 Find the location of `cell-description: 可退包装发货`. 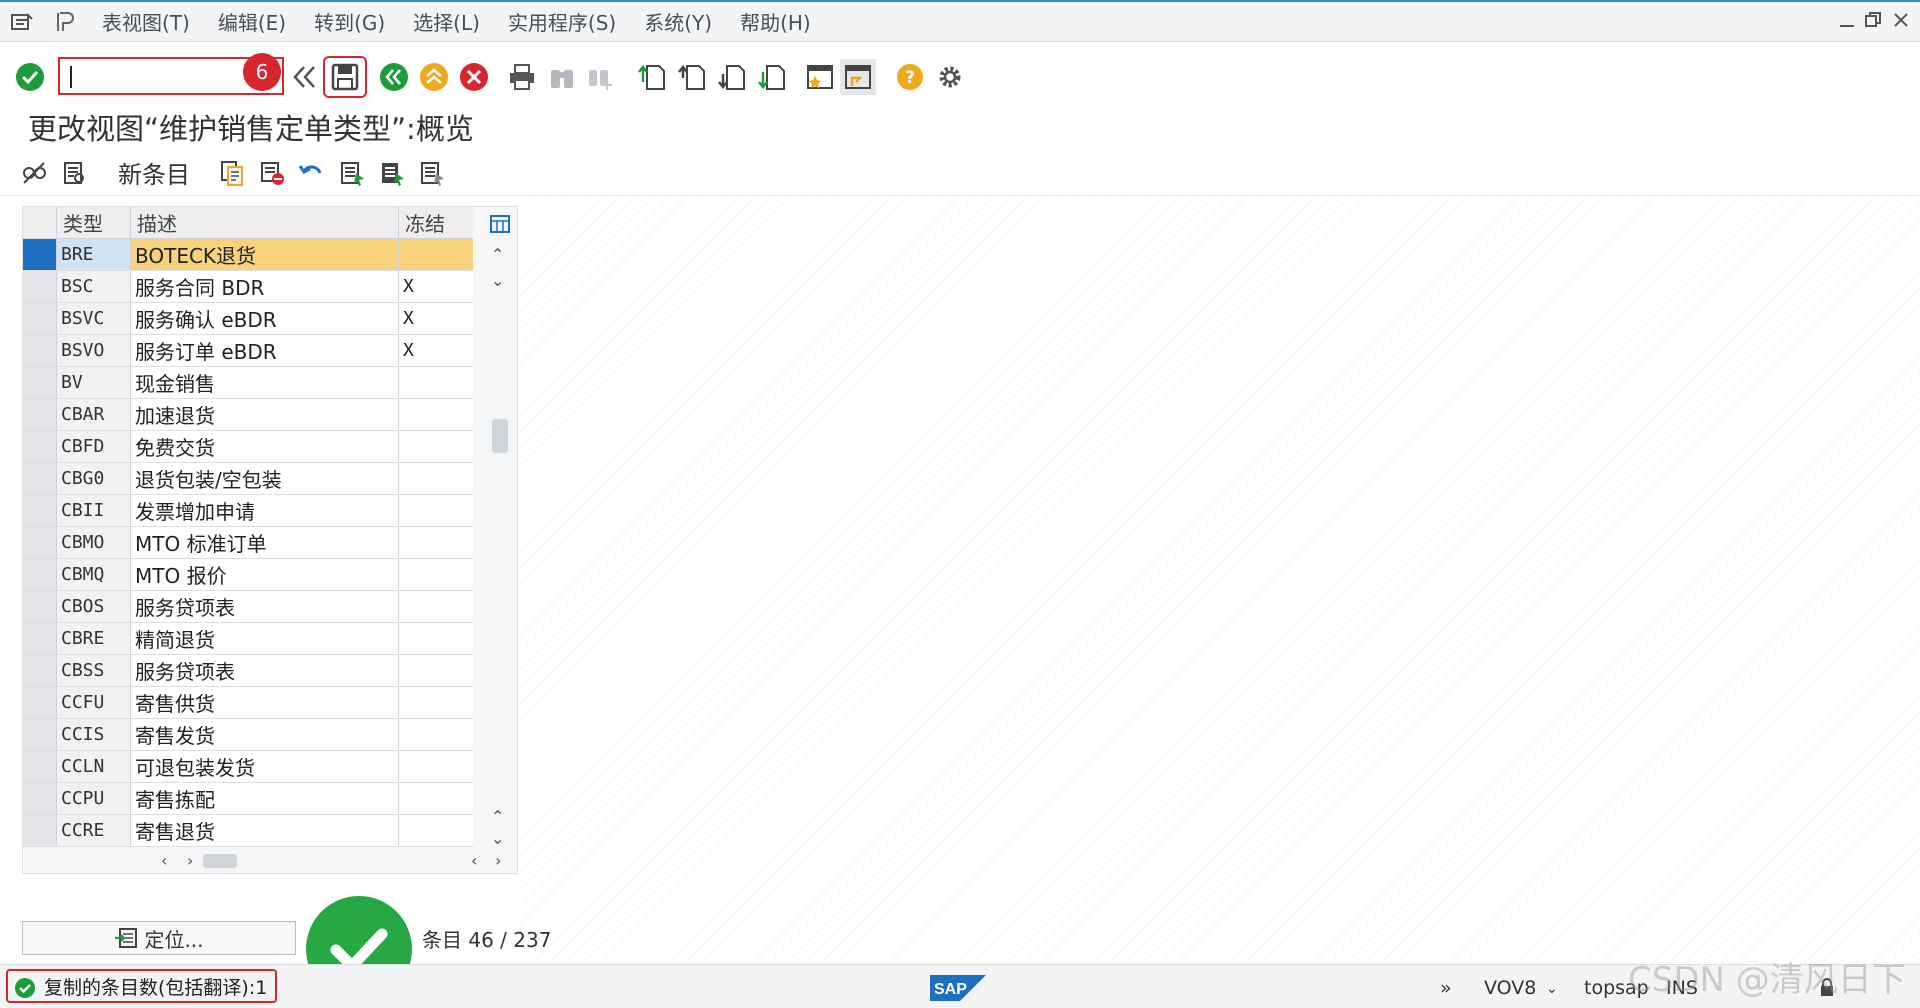

cell-description: 可退包装发货 is located at coordinates (265, 766).